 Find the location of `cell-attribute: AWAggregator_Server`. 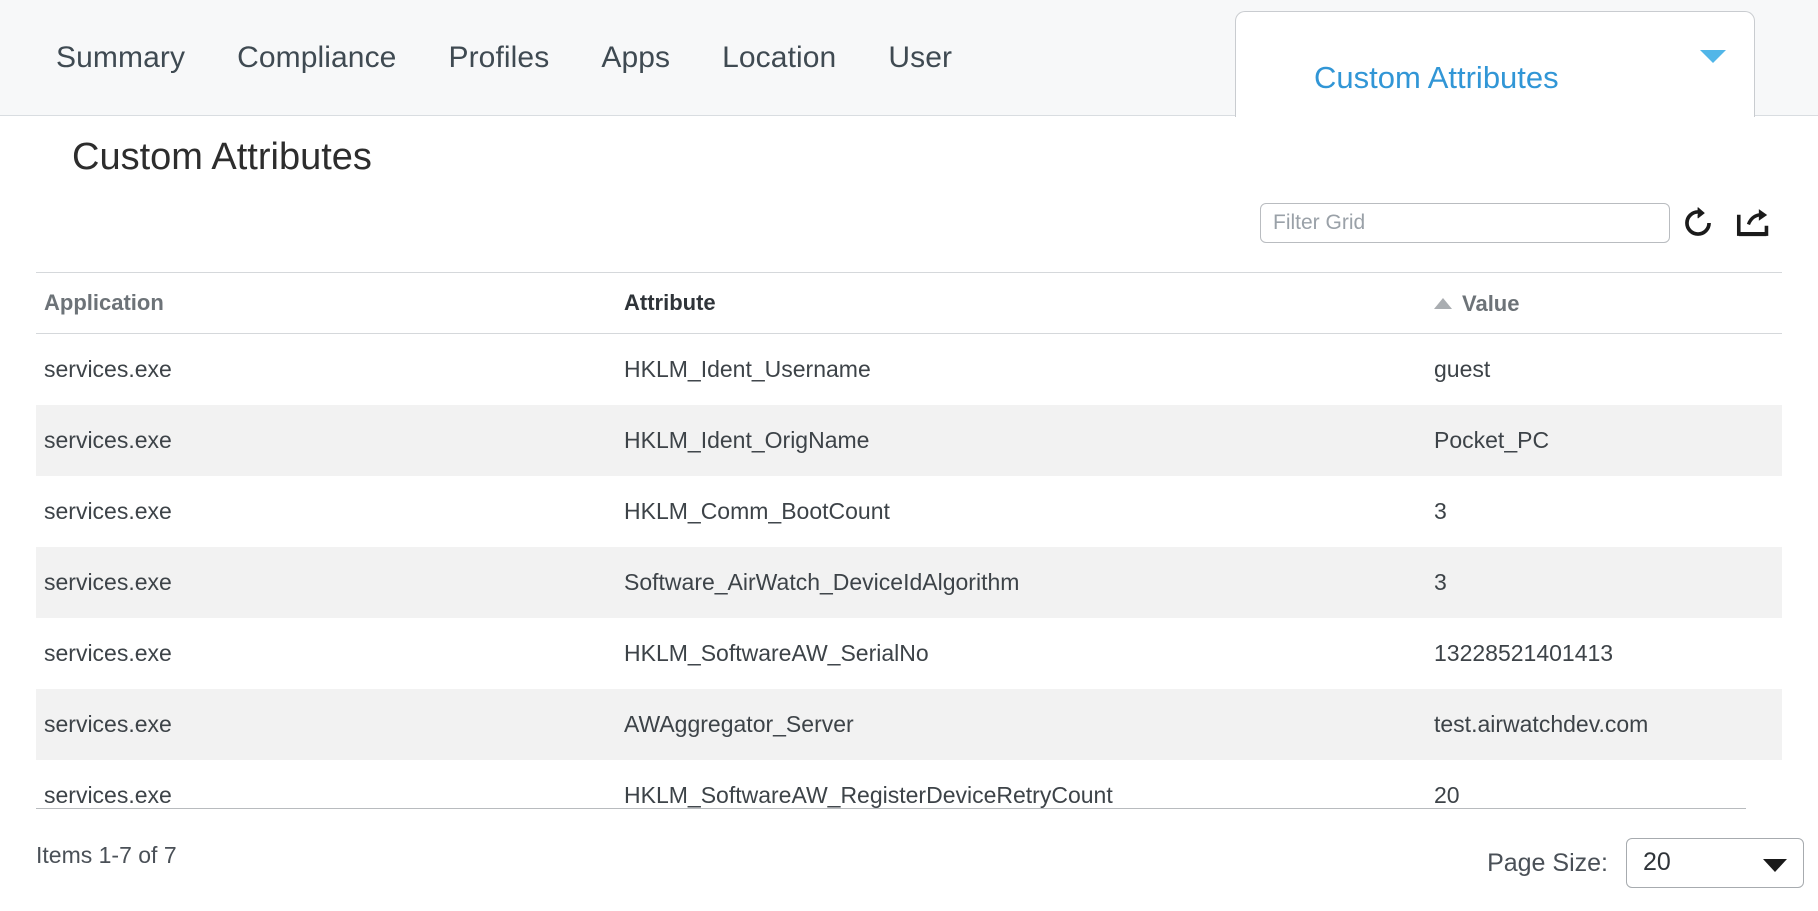

cell-attribute: AWAggregator_Server is located at coordinates (1021, 724).